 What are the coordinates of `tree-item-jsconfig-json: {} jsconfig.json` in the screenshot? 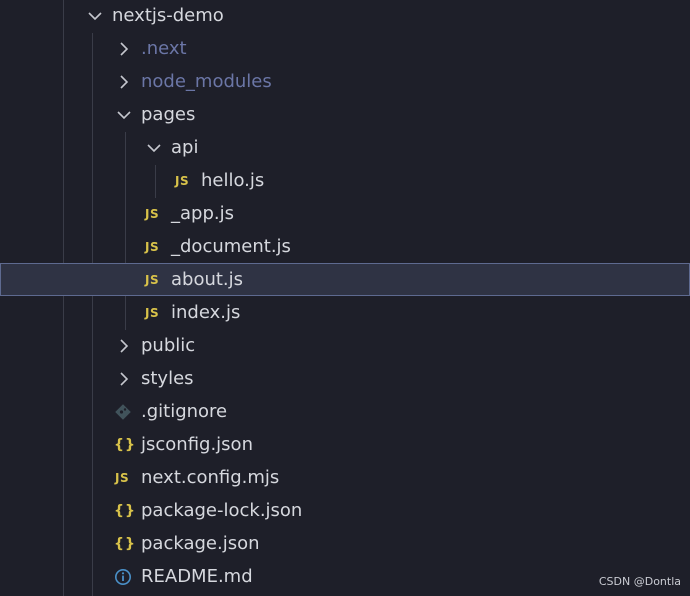 It's located at (345, 445).